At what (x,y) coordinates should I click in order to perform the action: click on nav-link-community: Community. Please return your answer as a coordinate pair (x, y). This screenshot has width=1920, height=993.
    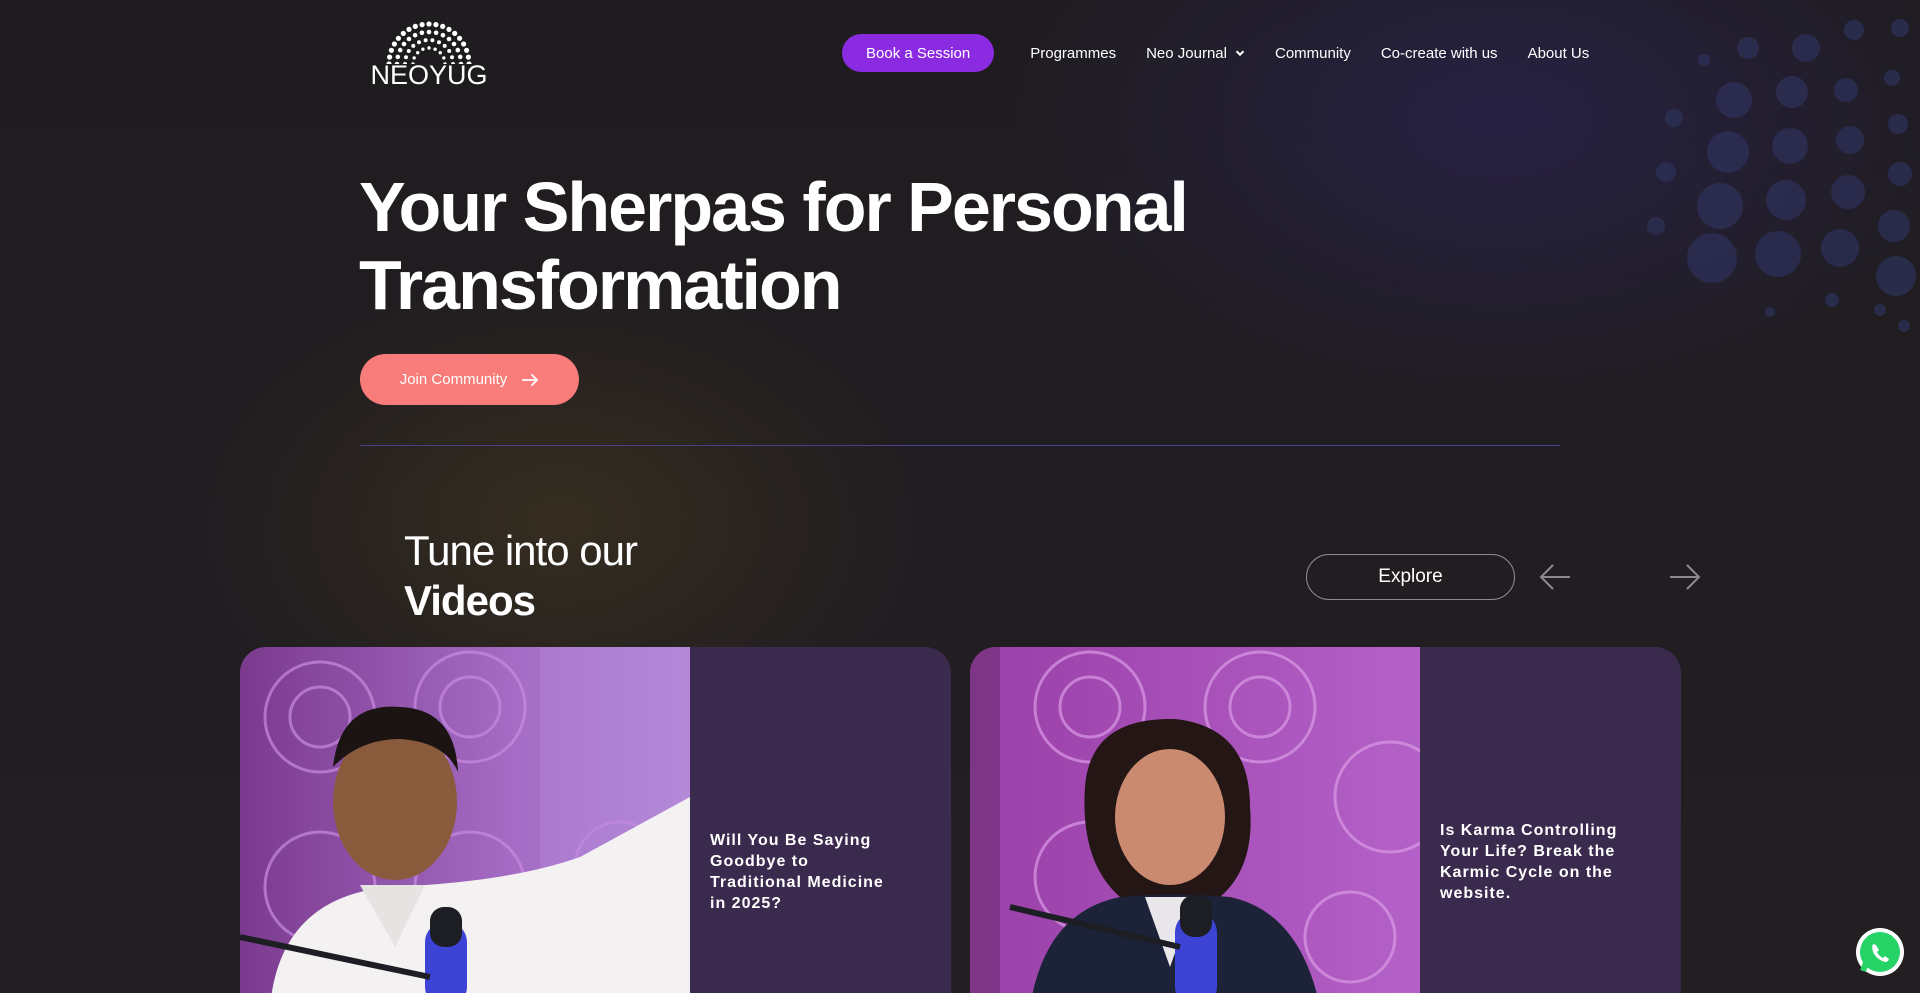
    Looking at the image, I should click on (1313, 53).